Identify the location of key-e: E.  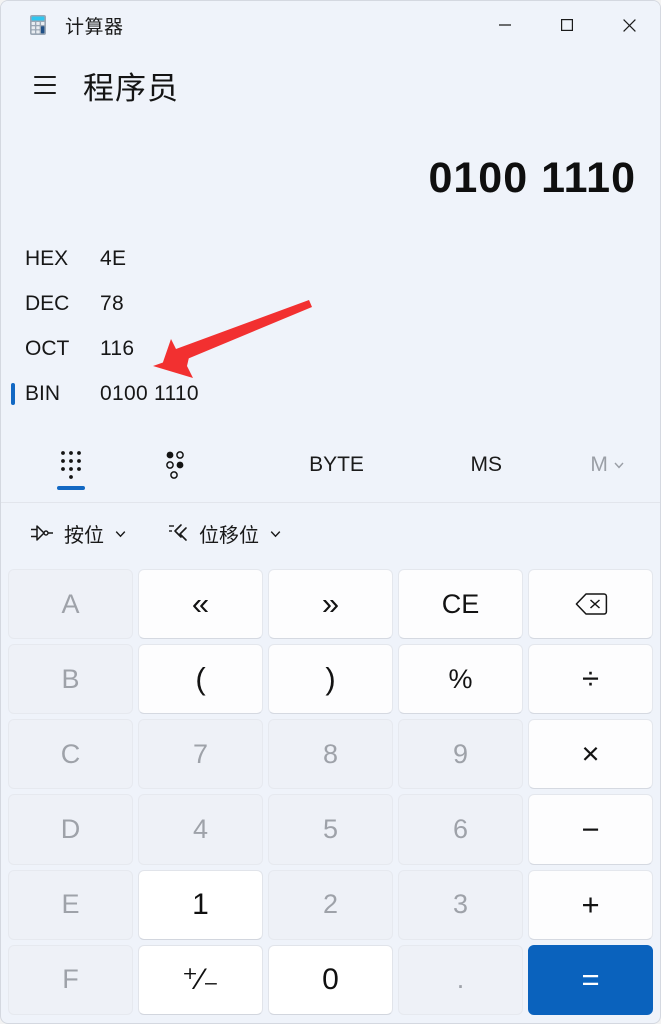
(70, 904).